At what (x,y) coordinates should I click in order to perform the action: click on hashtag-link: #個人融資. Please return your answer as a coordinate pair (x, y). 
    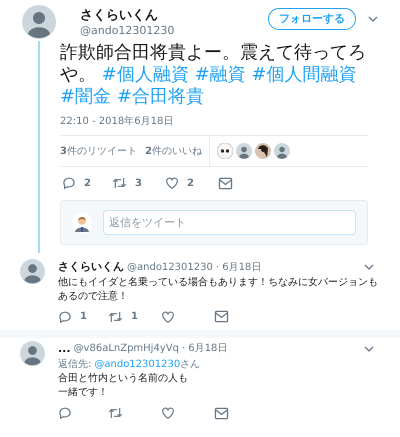
    Looking at the image, I should click on (145, 74).